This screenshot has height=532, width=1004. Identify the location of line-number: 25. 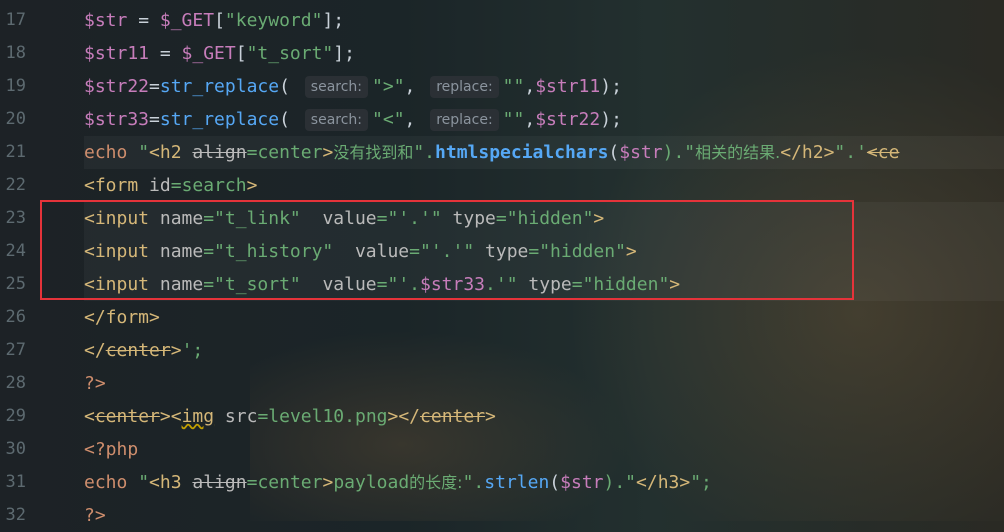
(15, 284).